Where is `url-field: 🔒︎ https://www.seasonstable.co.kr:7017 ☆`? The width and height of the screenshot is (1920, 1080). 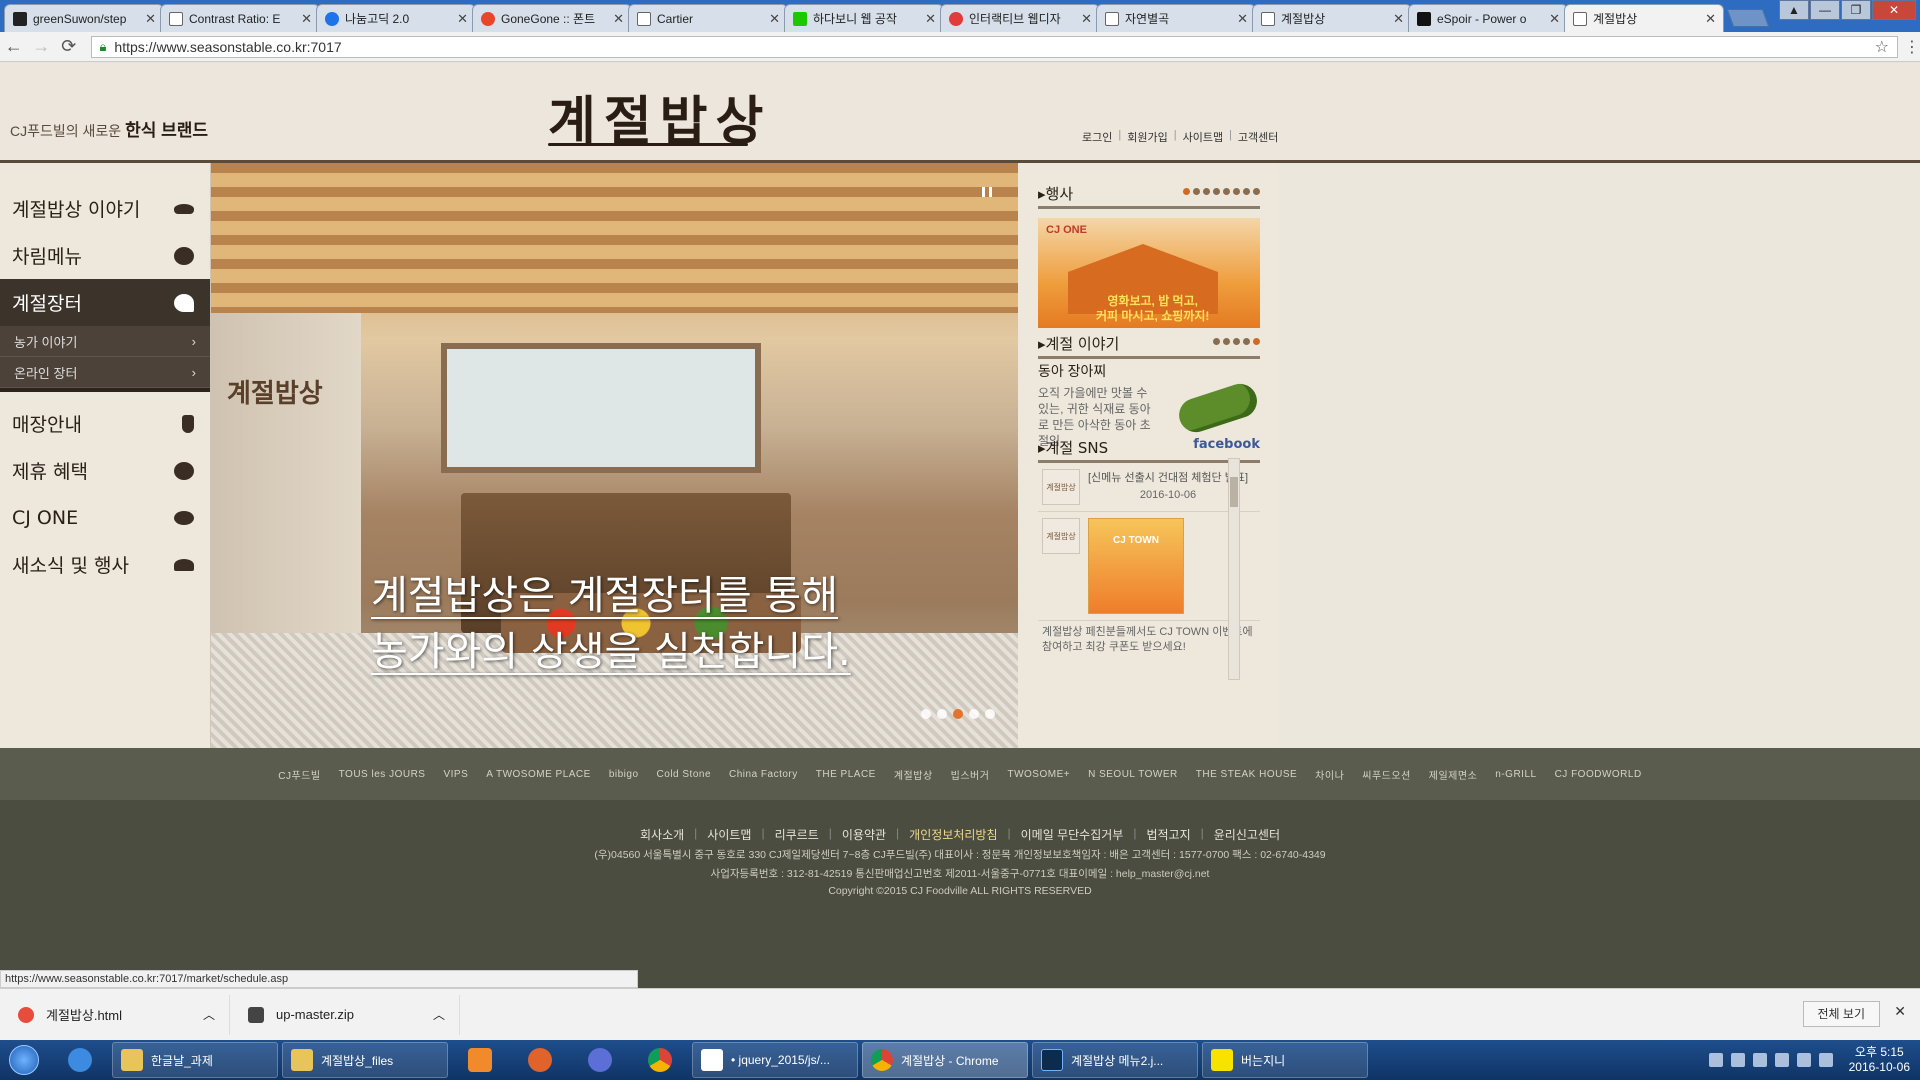 url-field: 🔒︎ https://www.seasonstable.co.kr:7017 ☆ is located at coordinates (994, 46).